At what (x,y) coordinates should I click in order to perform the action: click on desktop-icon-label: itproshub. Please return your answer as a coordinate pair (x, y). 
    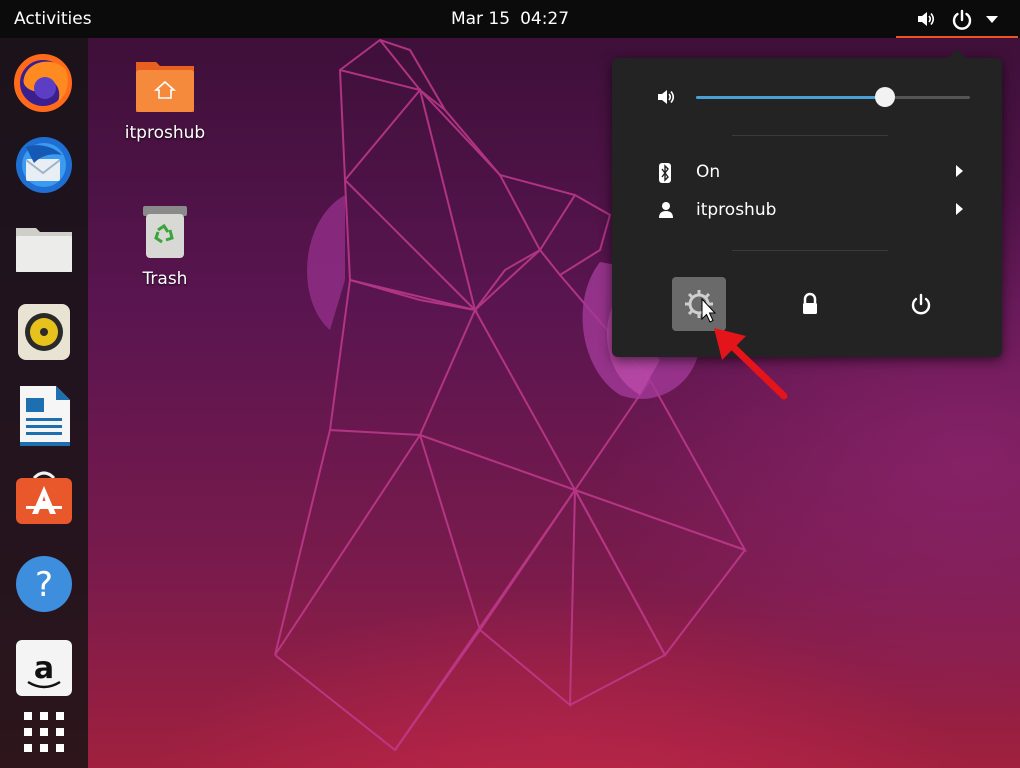
    Looking at the image, I should click on (165, 133).